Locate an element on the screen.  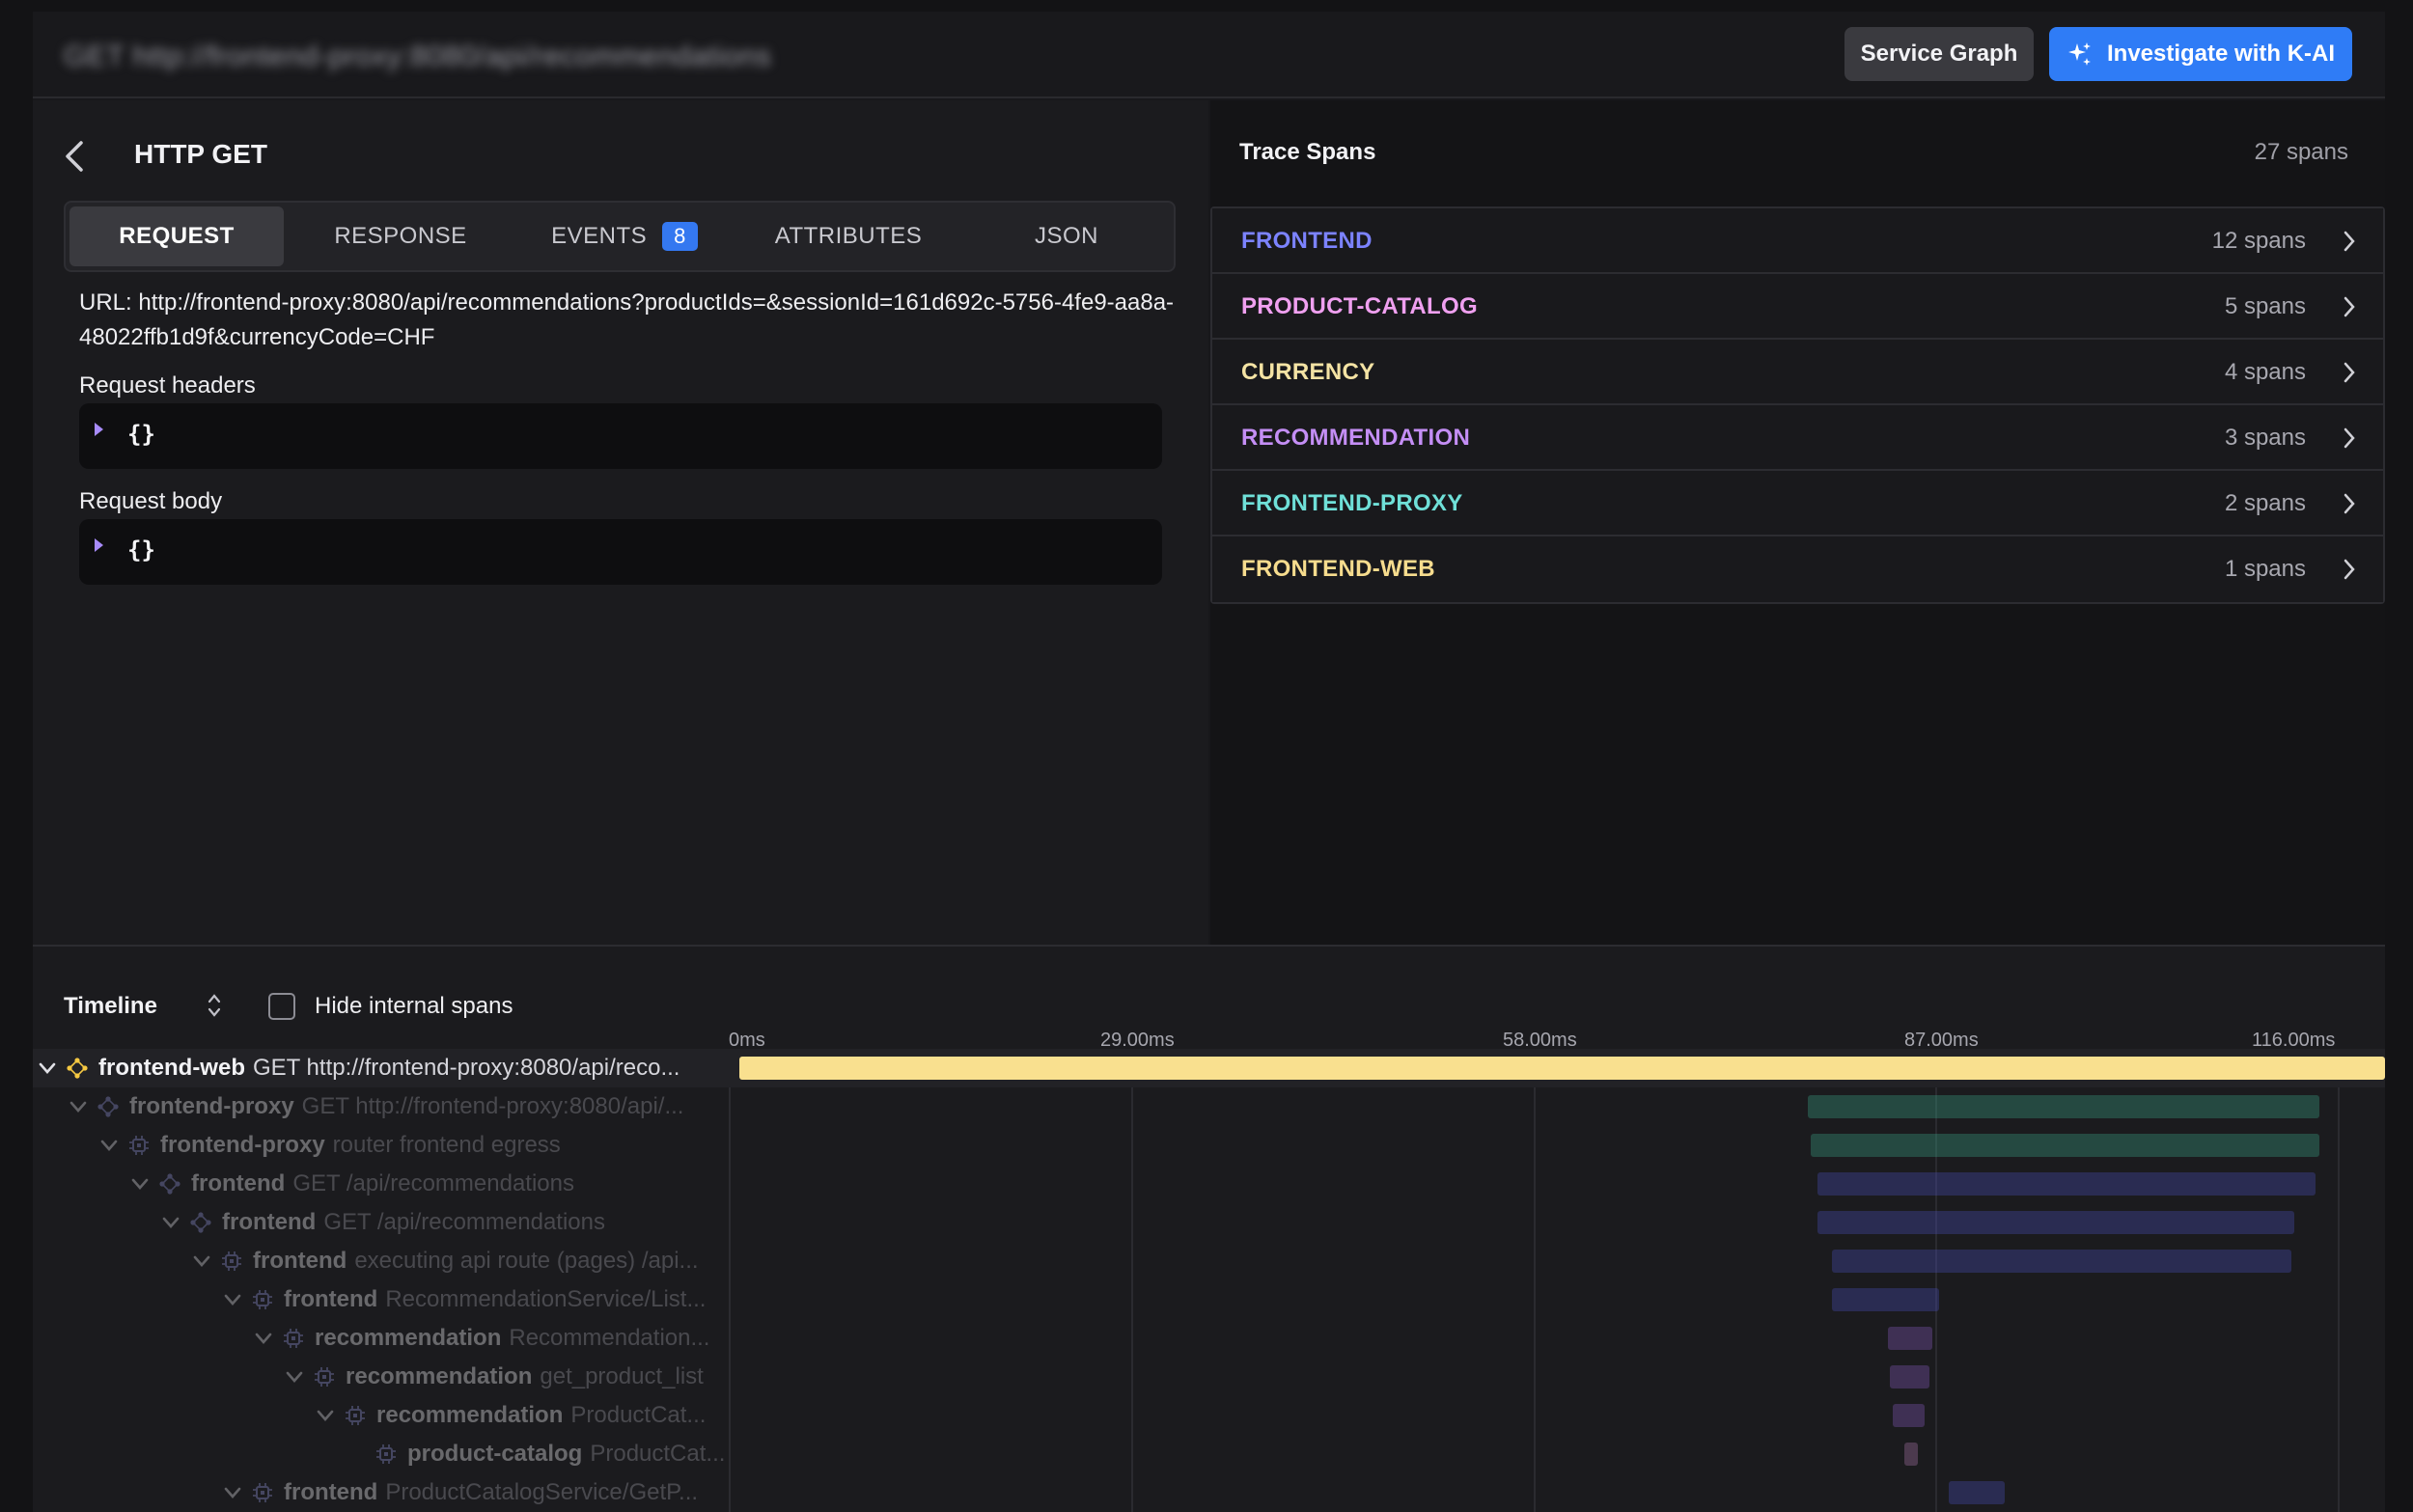
service-name: CURRENCY is located at coordinates (1308, 372).